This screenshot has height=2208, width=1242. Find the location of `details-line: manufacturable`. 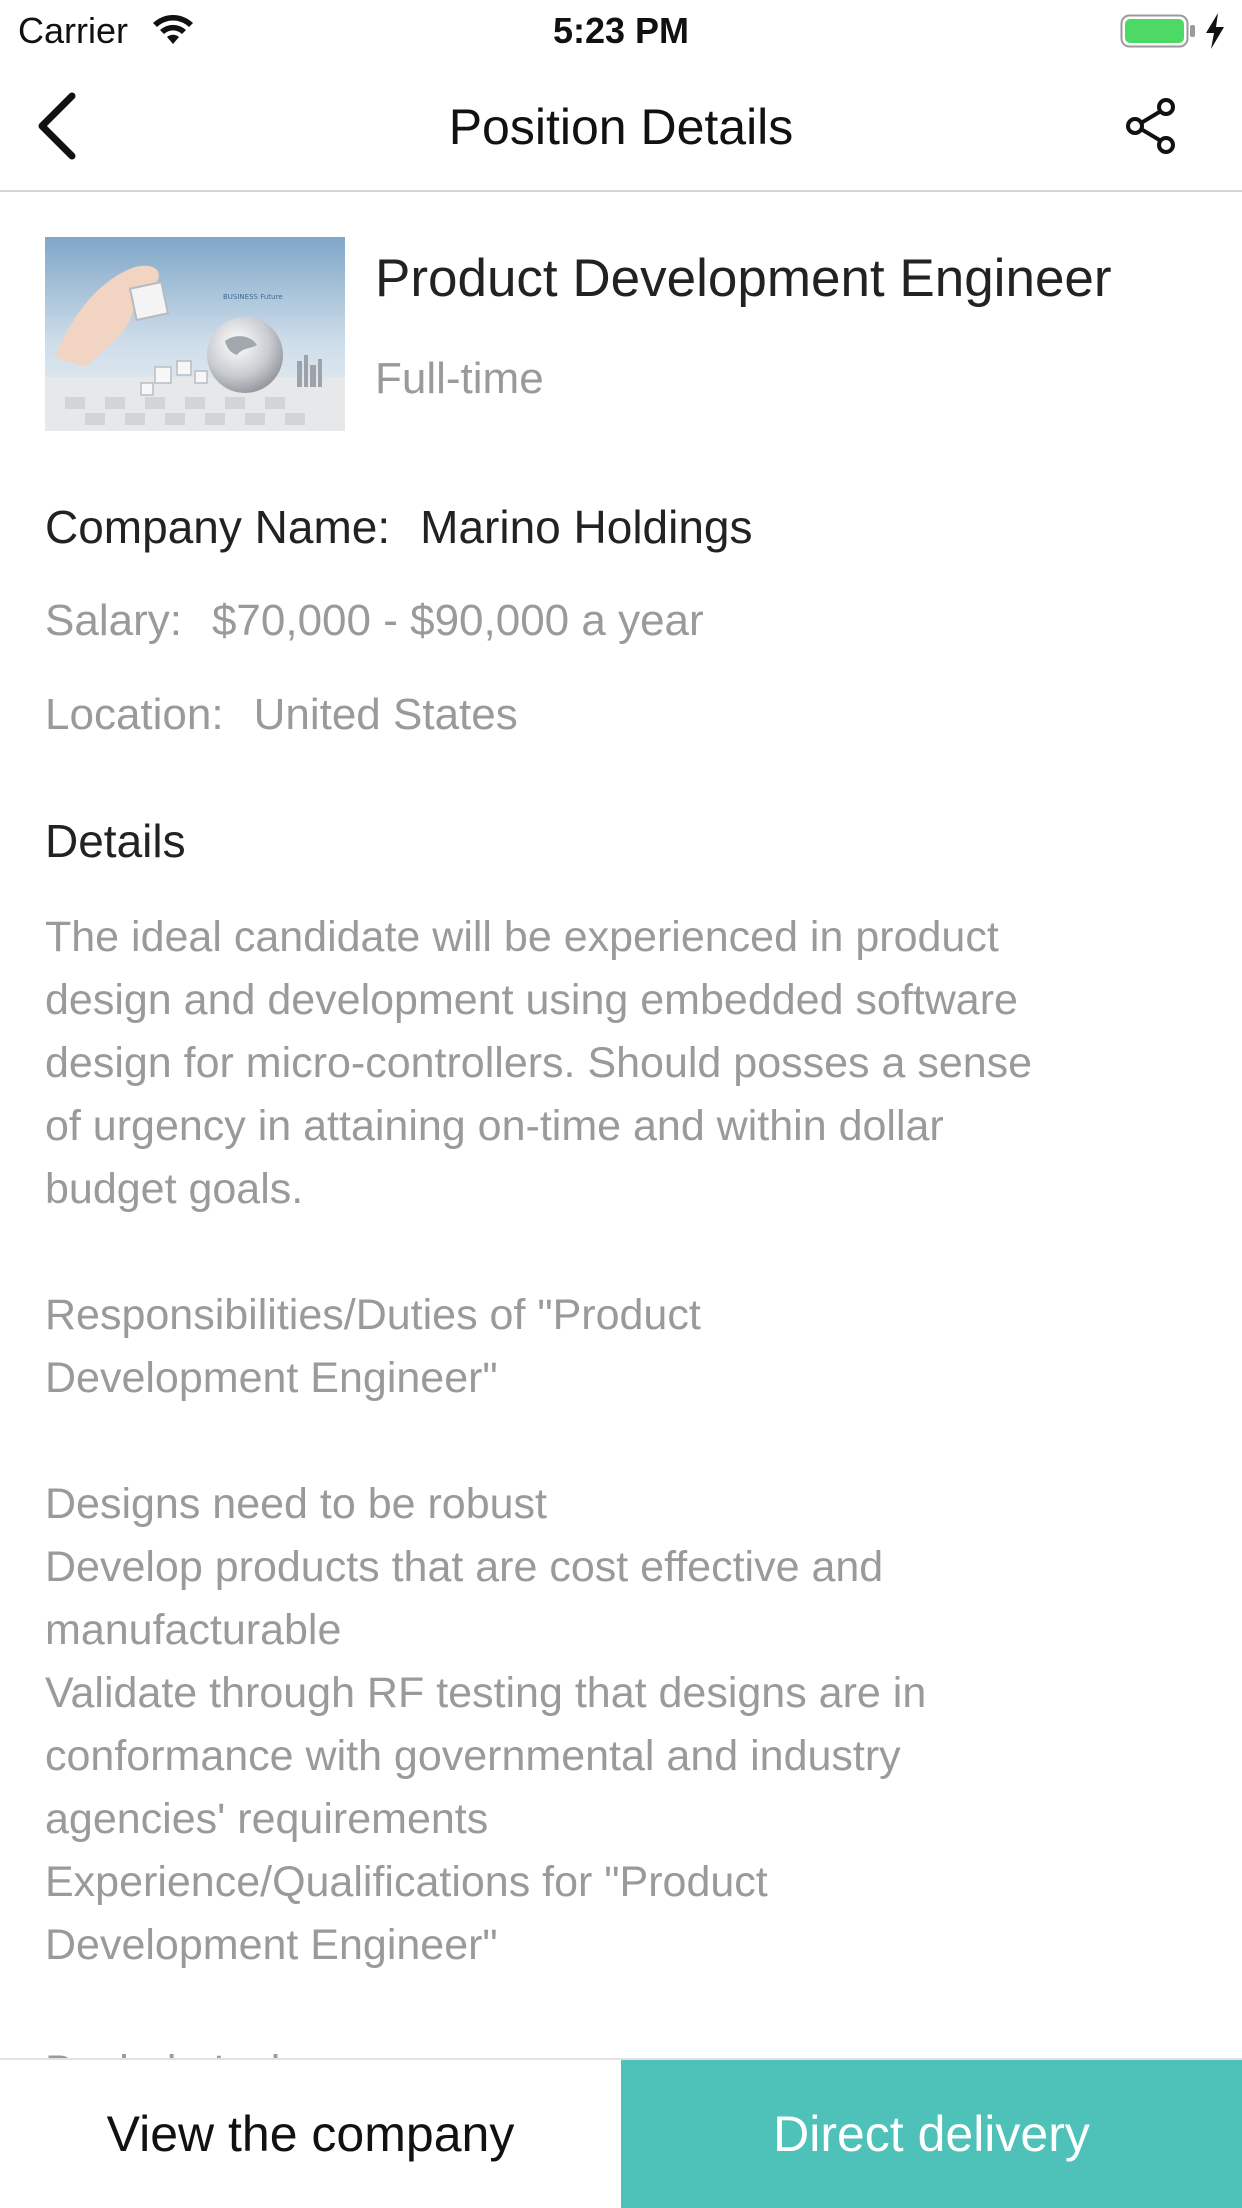

details-line: manufacturable is located at coordinates (193, 1630).